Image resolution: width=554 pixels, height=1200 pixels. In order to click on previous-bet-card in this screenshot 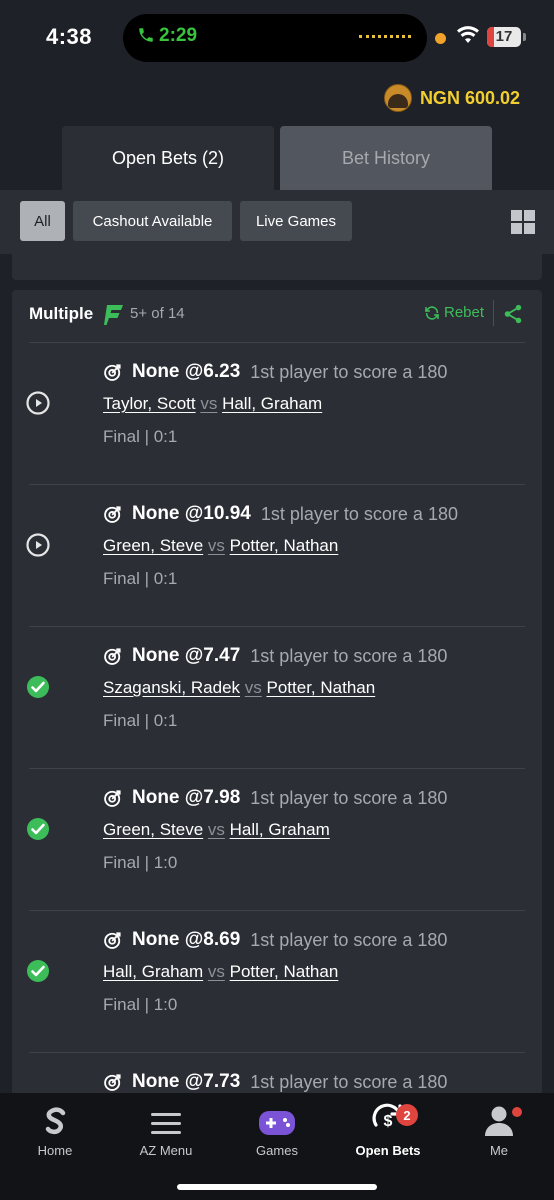, I will do `click(277, 267)`.